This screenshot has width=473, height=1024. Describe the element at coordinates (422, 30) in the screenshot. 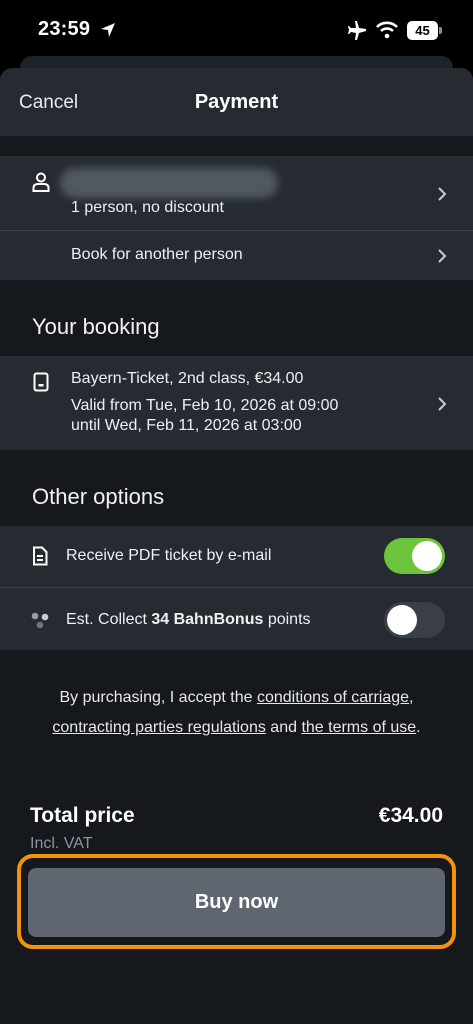

I see `battery-indicator: 45` at that location.